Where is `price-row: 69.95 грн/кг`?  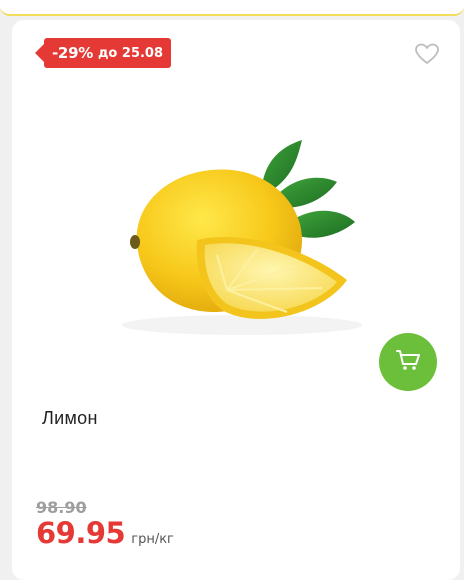
price-row: 69.95 грн/кг is located at coordinates (105, 533).